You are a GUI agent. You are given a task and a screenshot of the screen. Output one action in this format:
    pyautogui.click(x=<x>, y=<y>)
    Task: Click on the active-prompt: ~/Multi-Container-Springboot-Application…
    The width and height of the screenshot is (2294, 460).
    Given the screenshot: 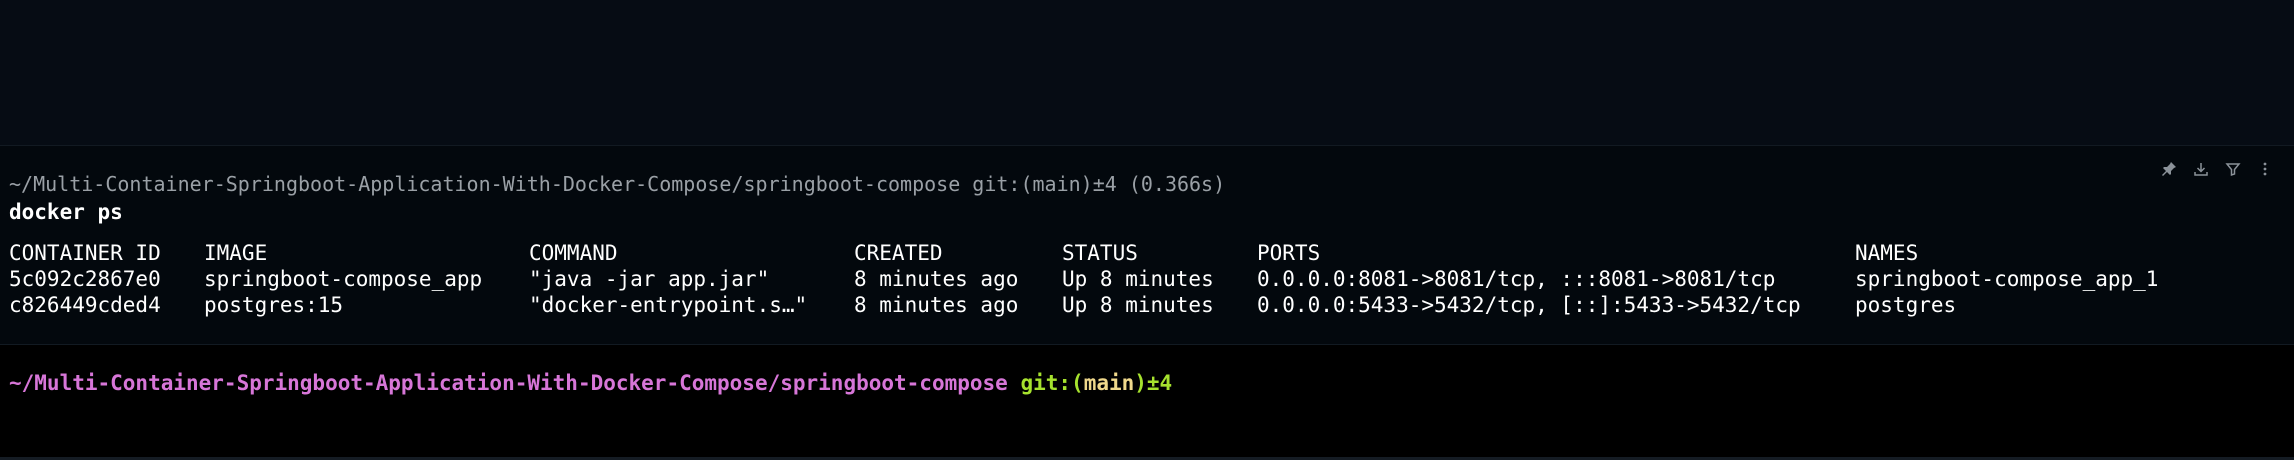 What is the action you would take?
    pyautogui.click(x=590, y=383)
    